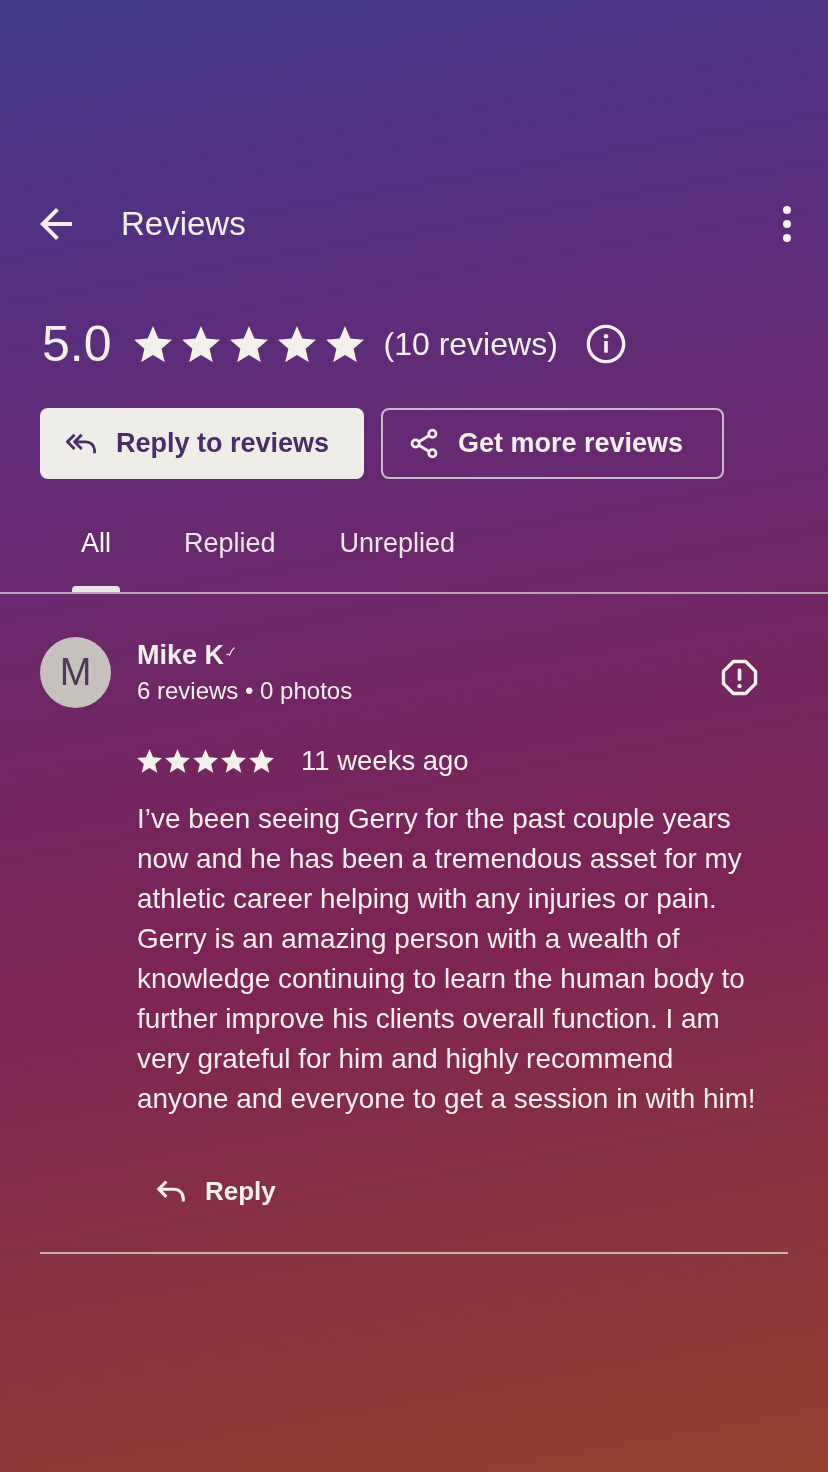 The height and width of the screenshot is (1472, 828). What do you see at coordinates (552, 443) in the screenshot?
I see `get-more-reviews-button: Get more reviews` at bounding box center [552, 443].